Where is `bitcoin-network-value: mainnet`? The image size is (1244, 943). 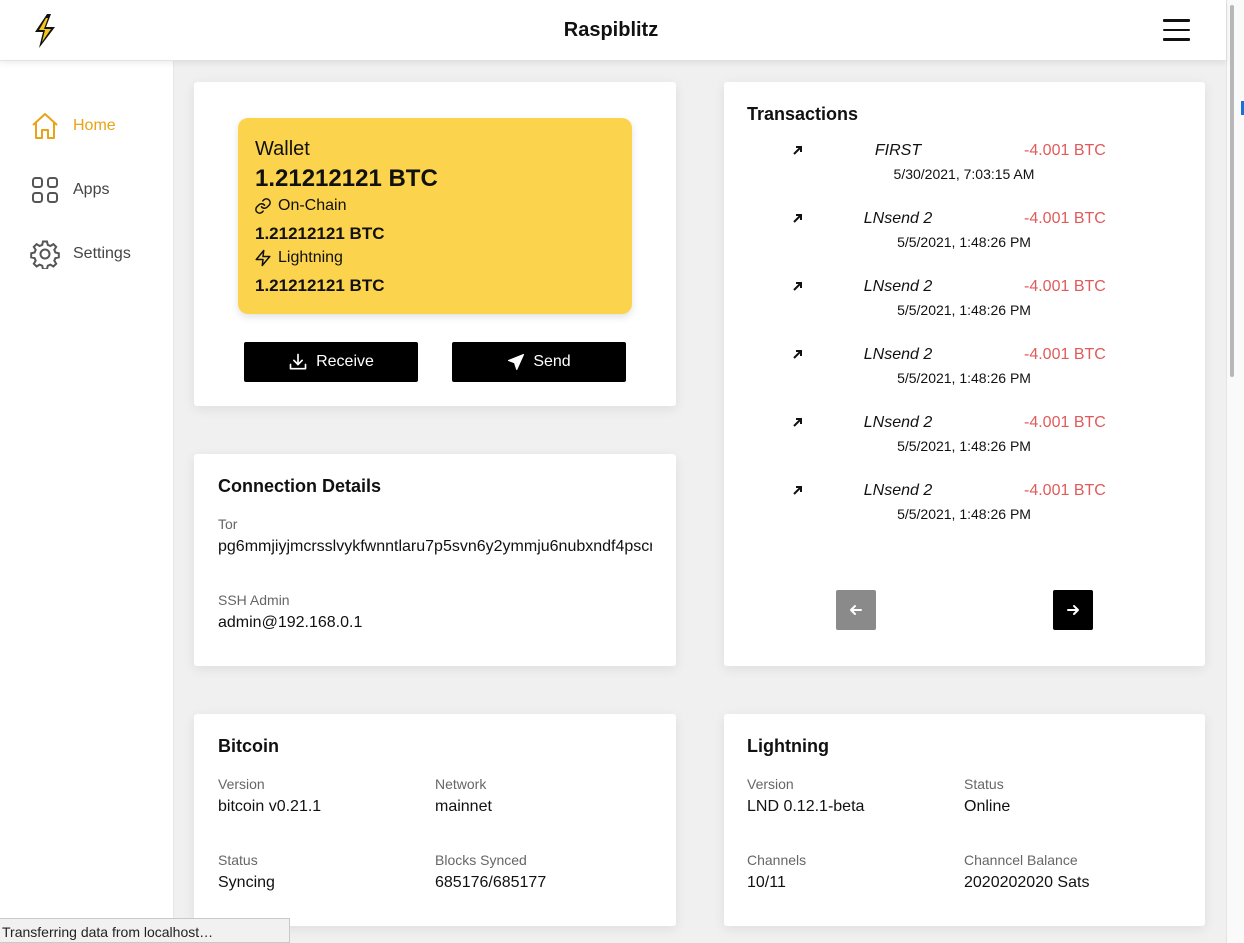 bitcoin-network-value: mainnet is located at coordinates (463, 806).